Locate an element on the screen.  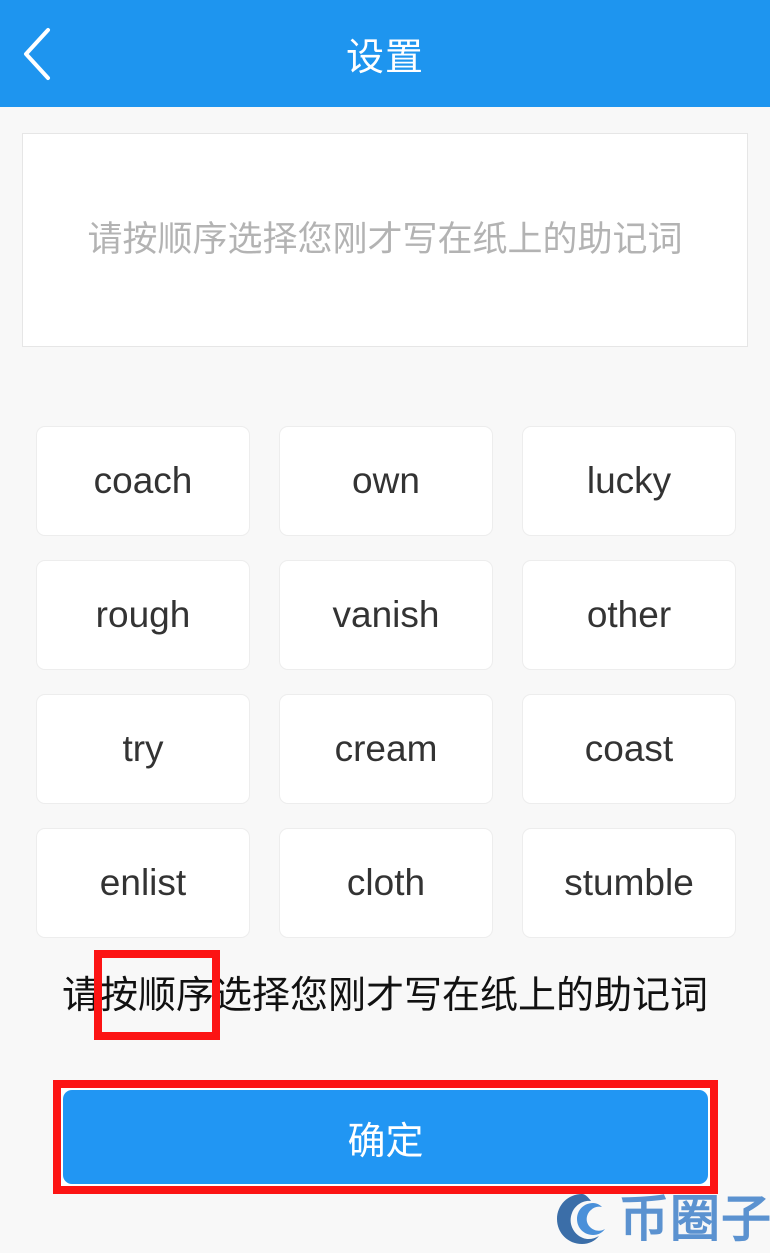
word-tile: coach is located at coordinates (143, 481).